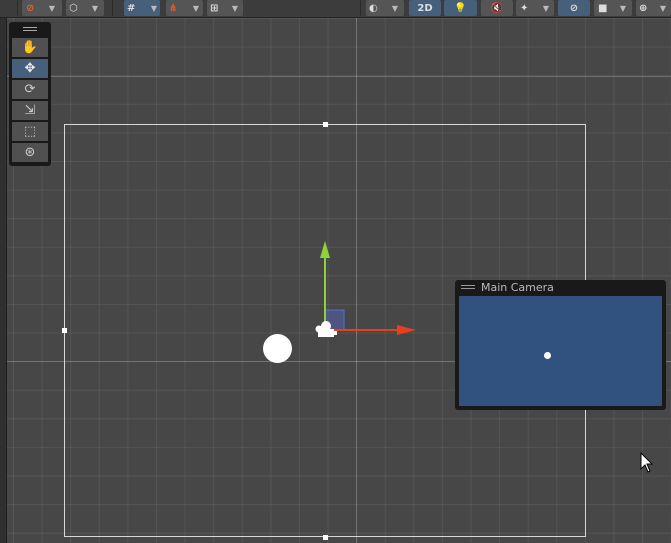 The width and height of the screenshot is (671, 543). I want to click on transform-tool-button: ⊛, so click(30, 152).